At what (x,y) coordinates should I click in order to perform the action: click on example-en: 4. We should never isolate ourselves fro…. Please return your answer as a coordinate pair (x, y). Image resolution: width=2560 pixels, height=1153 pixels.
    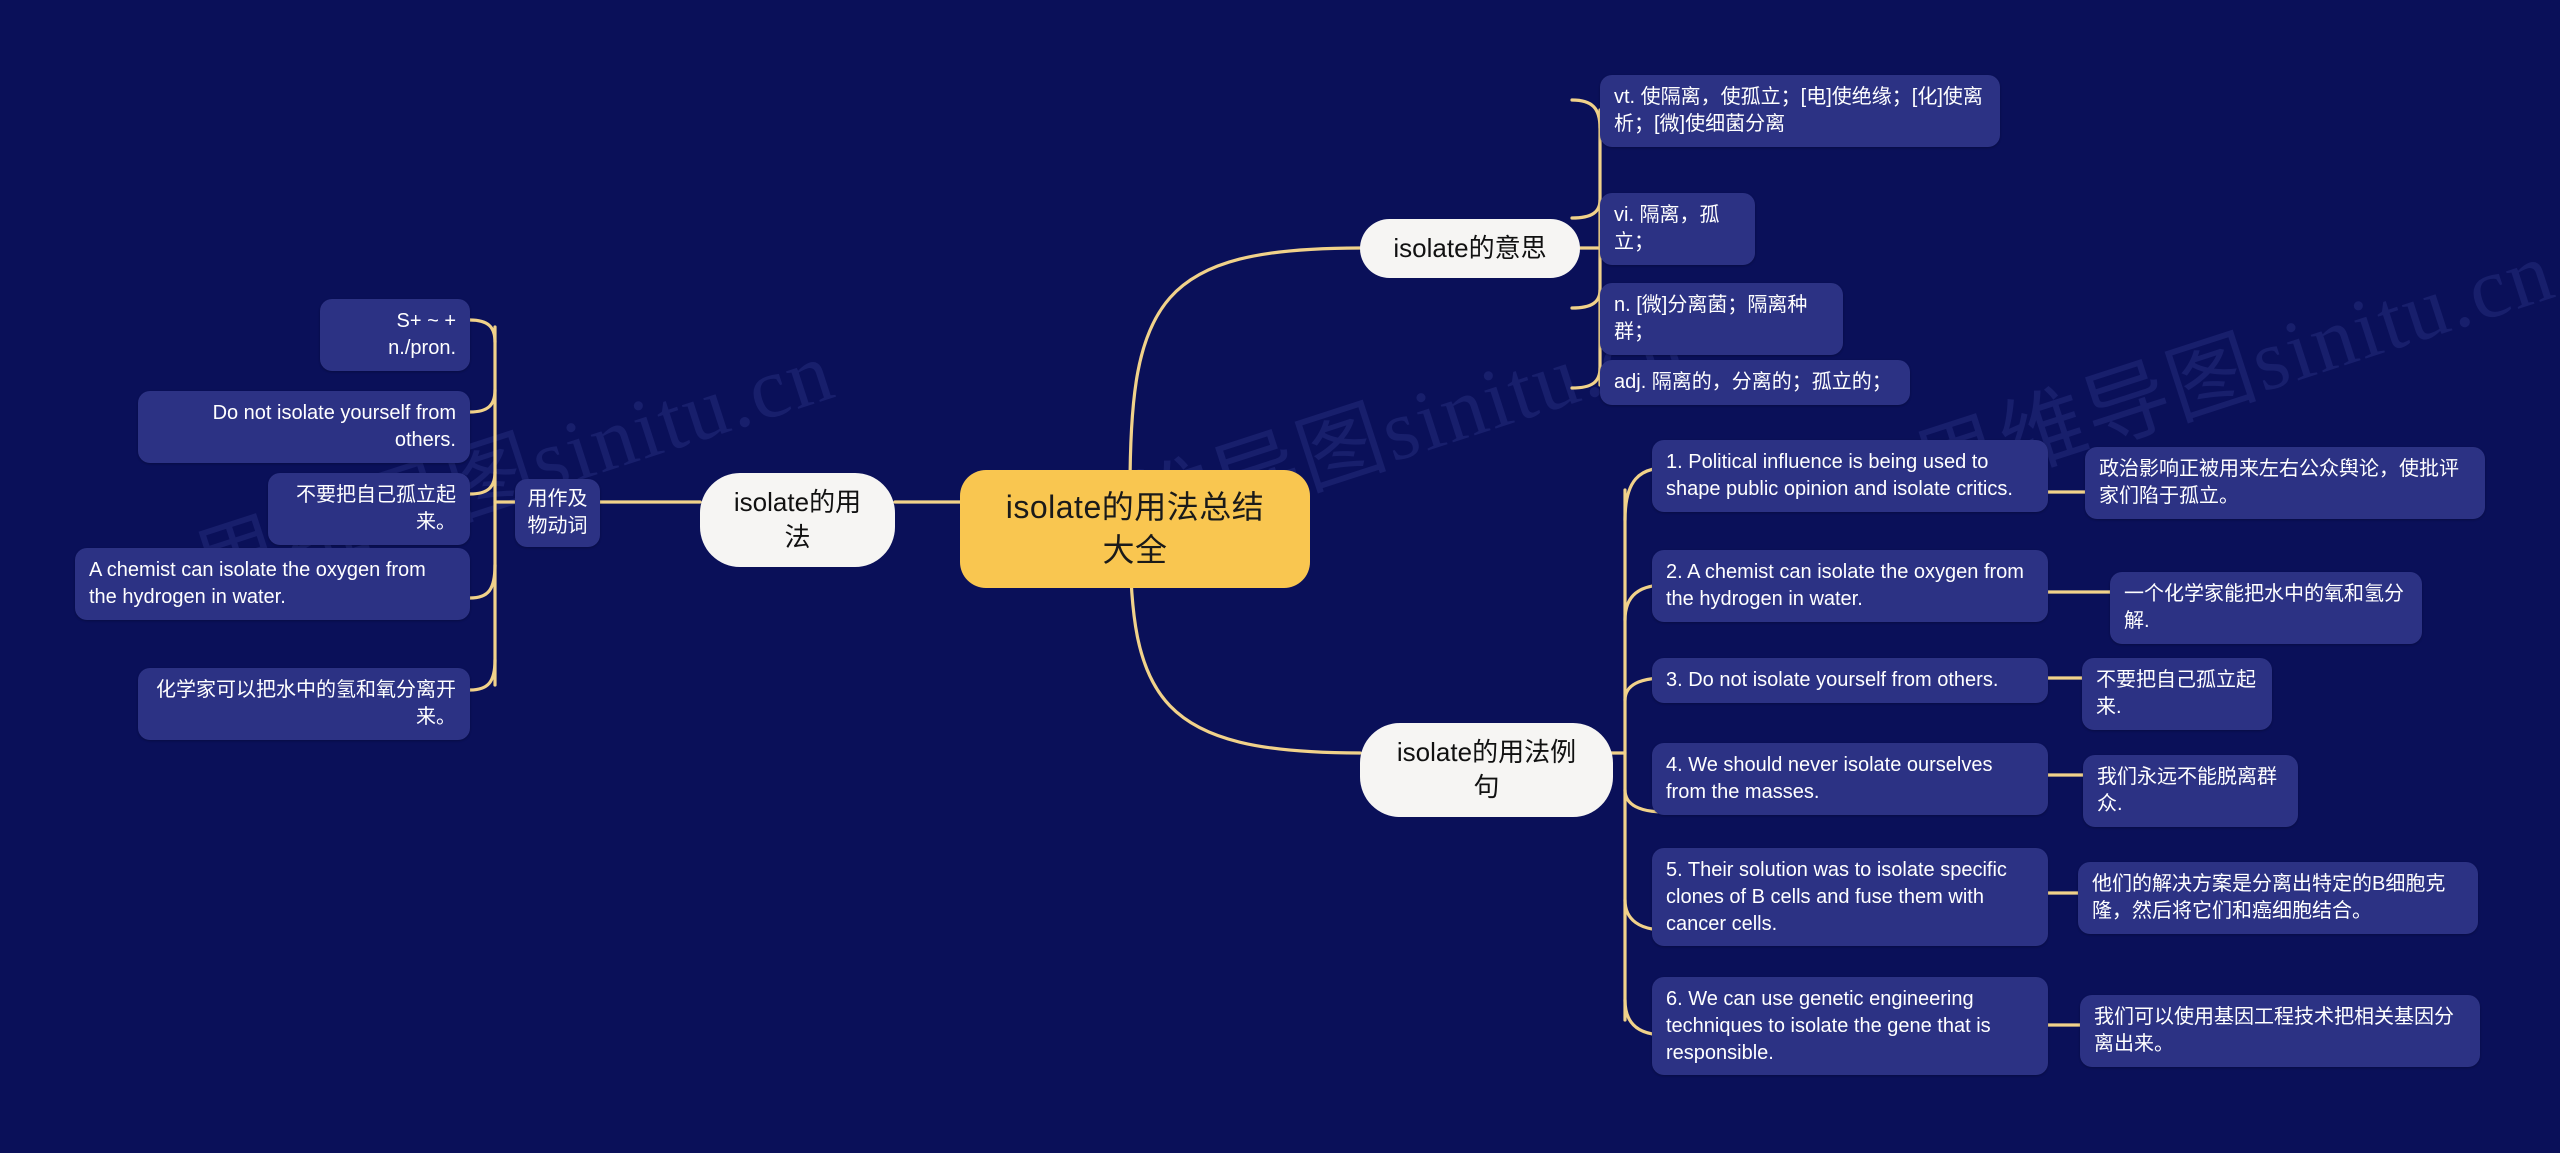
    Looking at the image, I should click on (1850, 779).